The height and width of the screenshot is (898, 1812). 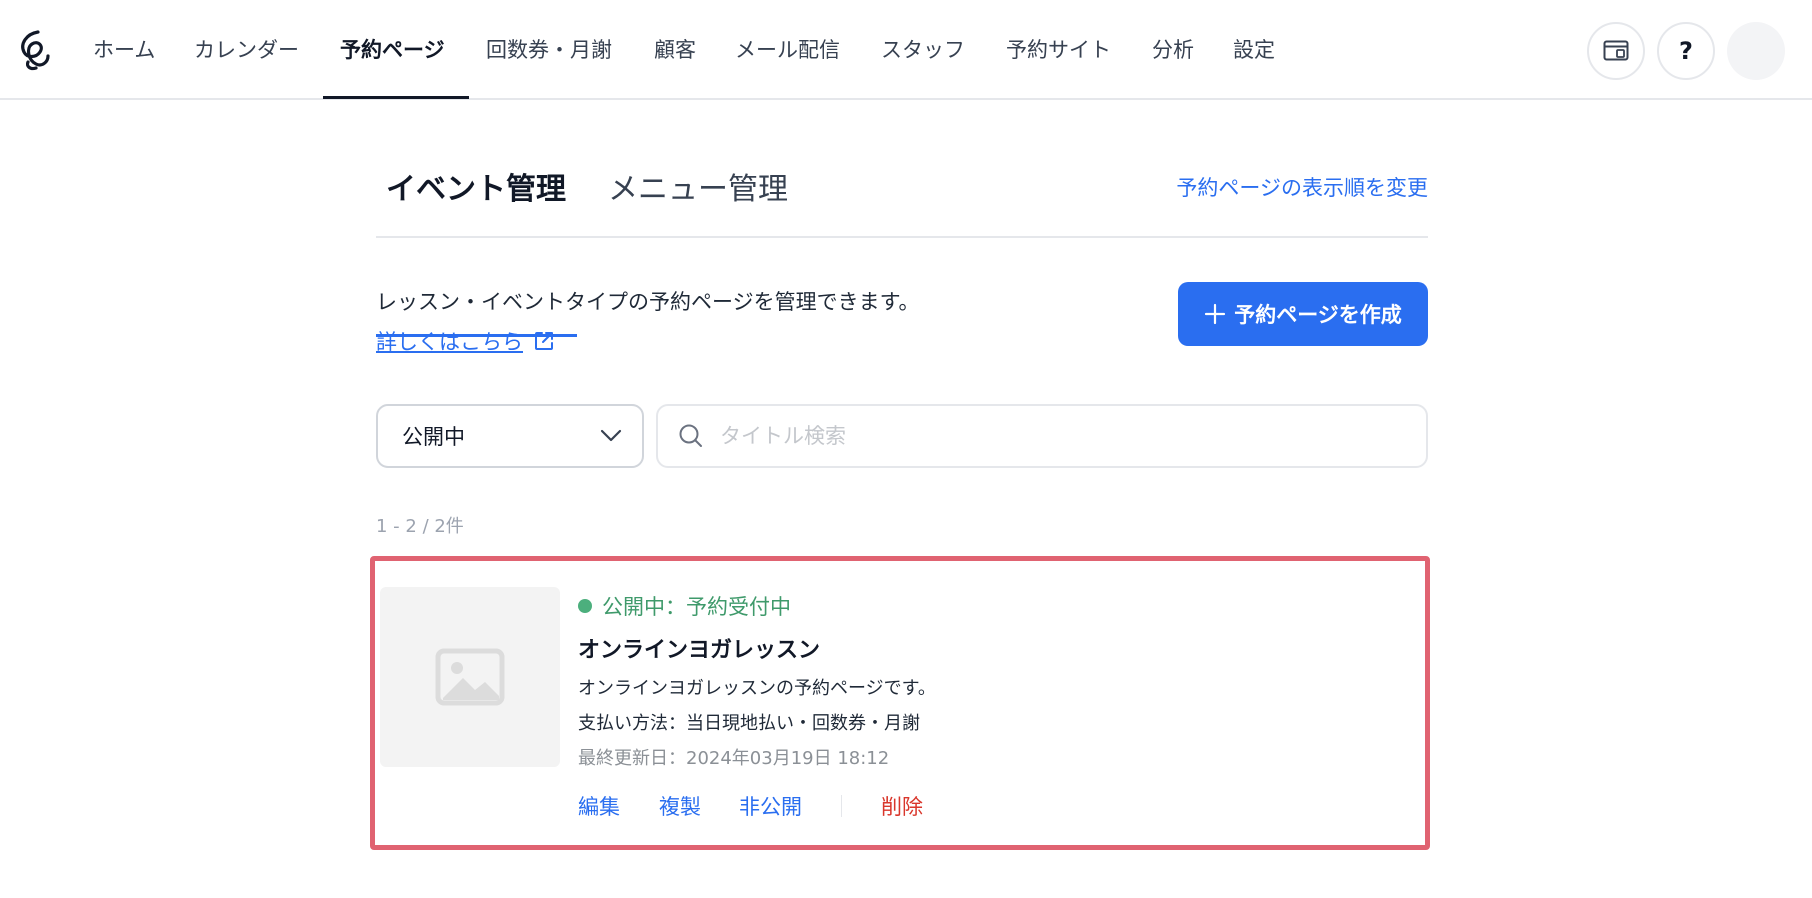 I want to click on window-icon, so click(x=1616, y=50).